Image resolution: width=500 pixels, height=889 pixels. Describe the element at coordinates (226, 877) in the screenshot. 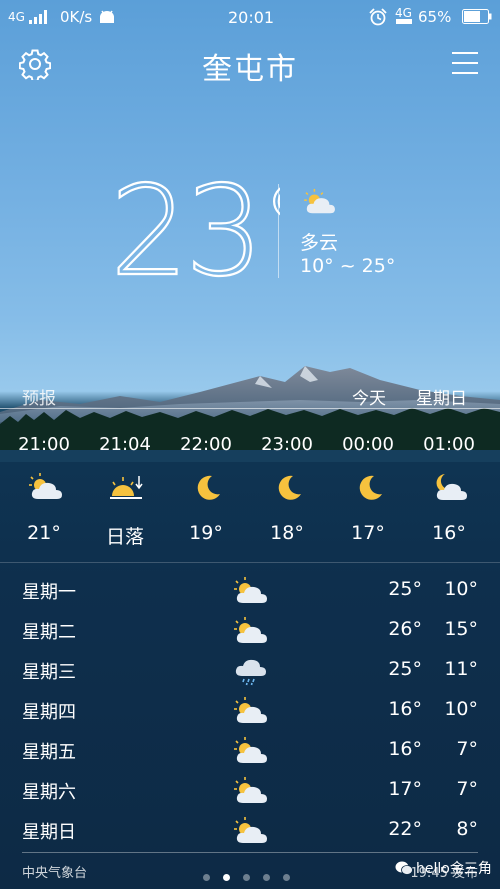

I see `page-dot-active` at that location.